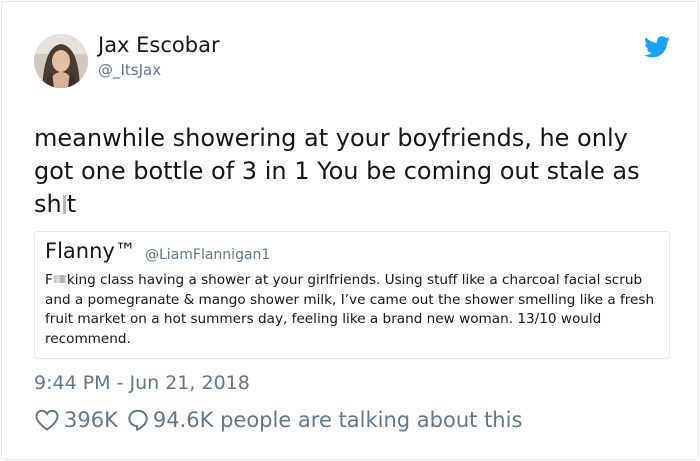  What do you see at coordinates (142, 383) in the screenshot?
I see `tweet-timestamp: 9:44 PM - Jun 21, 2018` at bounding box center [142, 383].